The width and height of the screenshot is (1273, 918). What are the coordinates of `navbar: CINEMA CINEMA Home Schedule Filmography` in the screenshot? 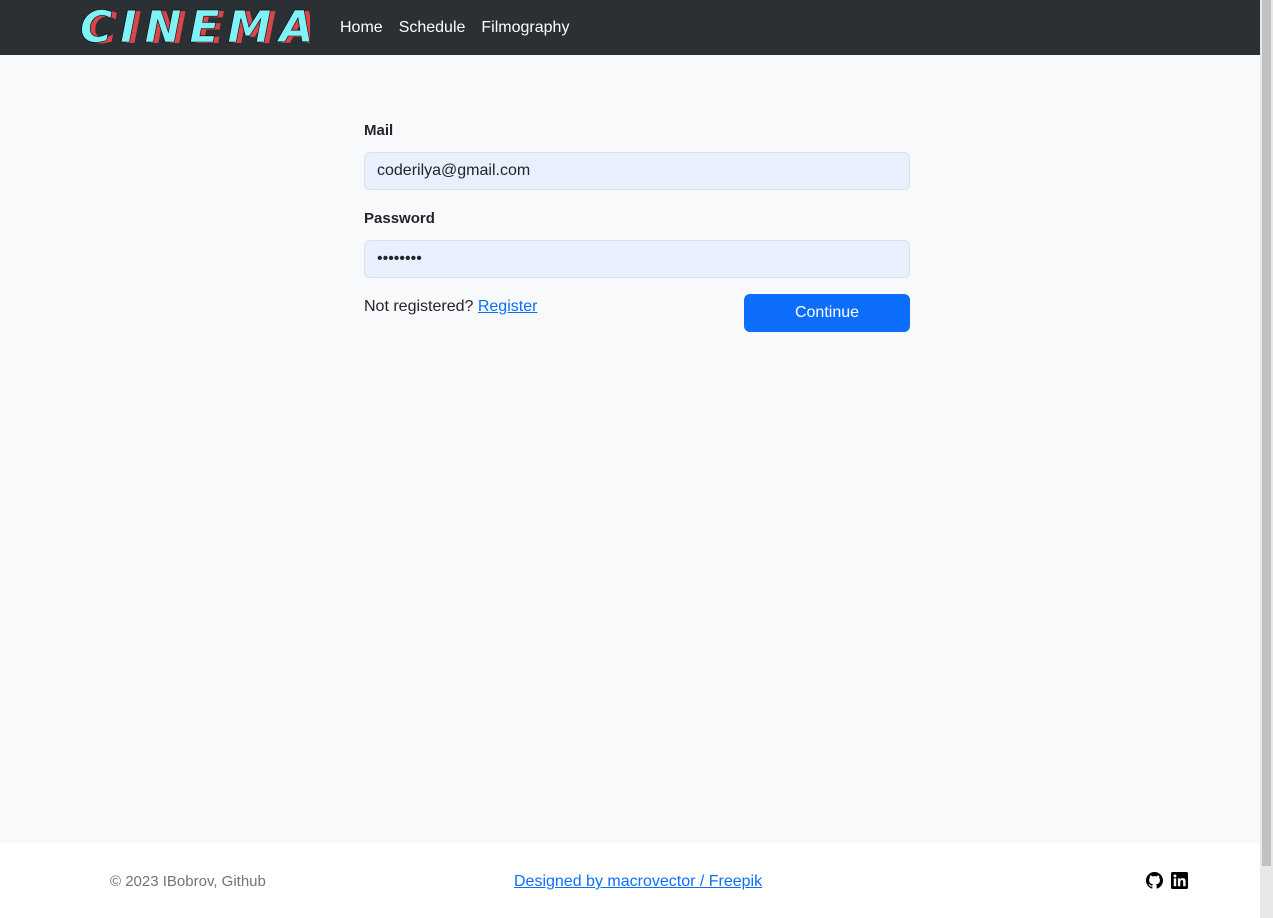 It's located at (630, 27).